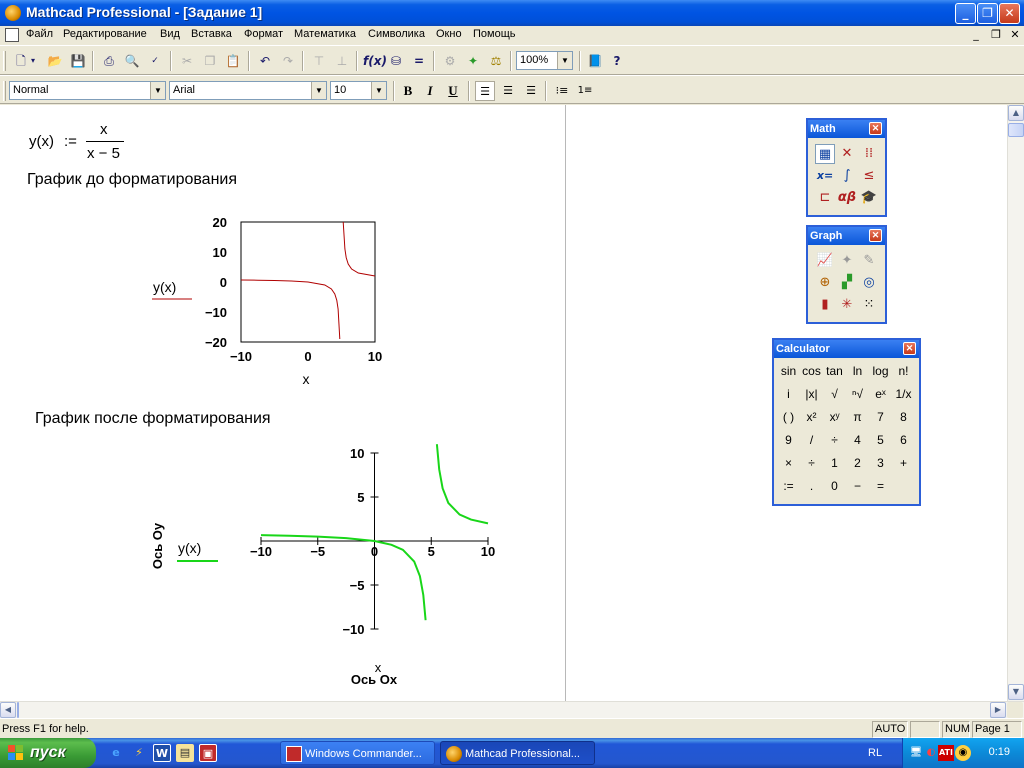  What do you see at coordinates (857, 463) in the screenshot?
I see `calculator-key: 2` at bounding box center [857, 463].